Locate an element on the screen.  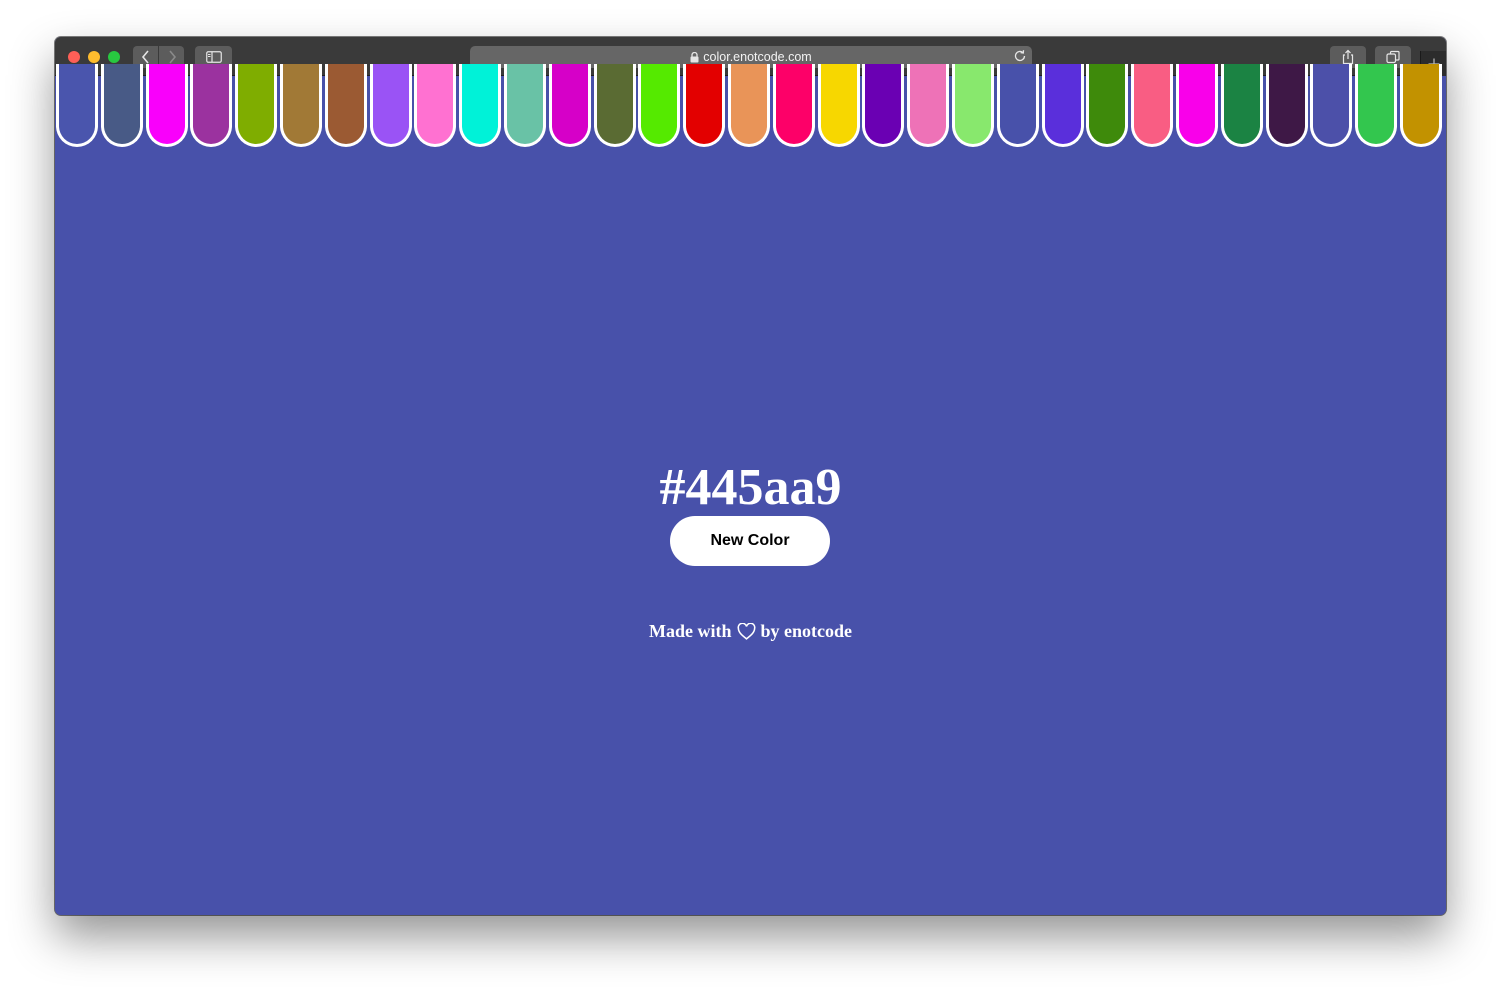
minimize-window-button is located at coordinates (94, 57).